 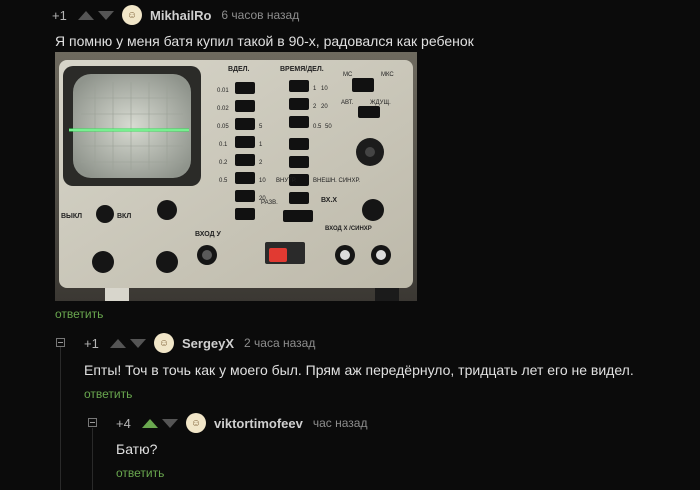 What do you see at coordinates (302, 69) in the screenshot?
I see `panel-label: ВРЕМЯ/ДЕЛ.` at bounding box center [302, 69].